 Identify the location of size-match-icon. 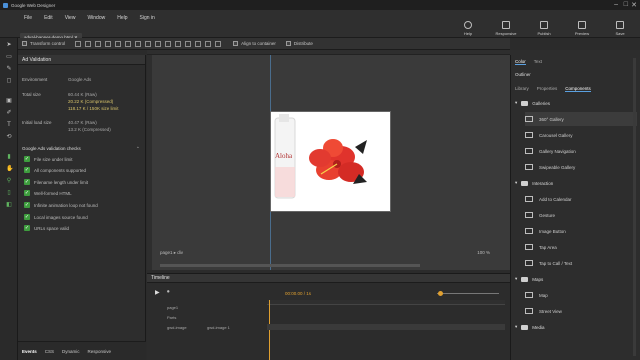
(158, 43).